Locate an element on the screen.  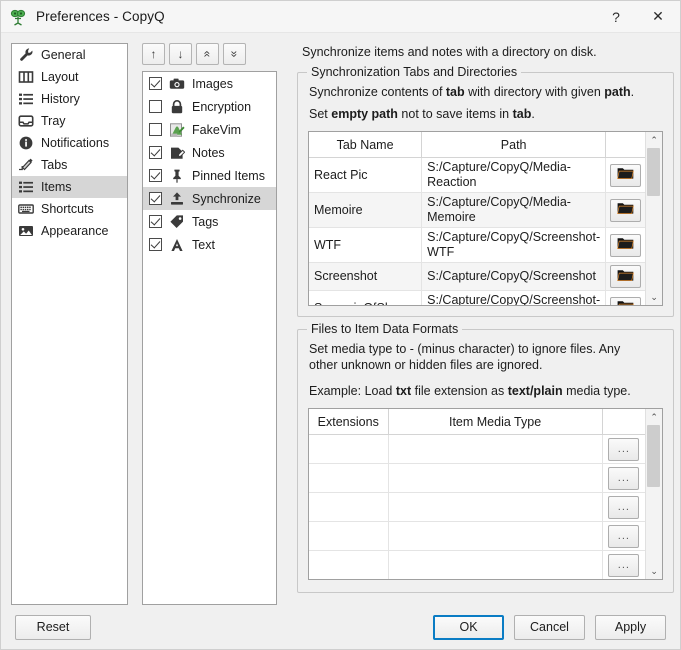
sync-tab-name: Screenshot is located at coordinates (366, 276).